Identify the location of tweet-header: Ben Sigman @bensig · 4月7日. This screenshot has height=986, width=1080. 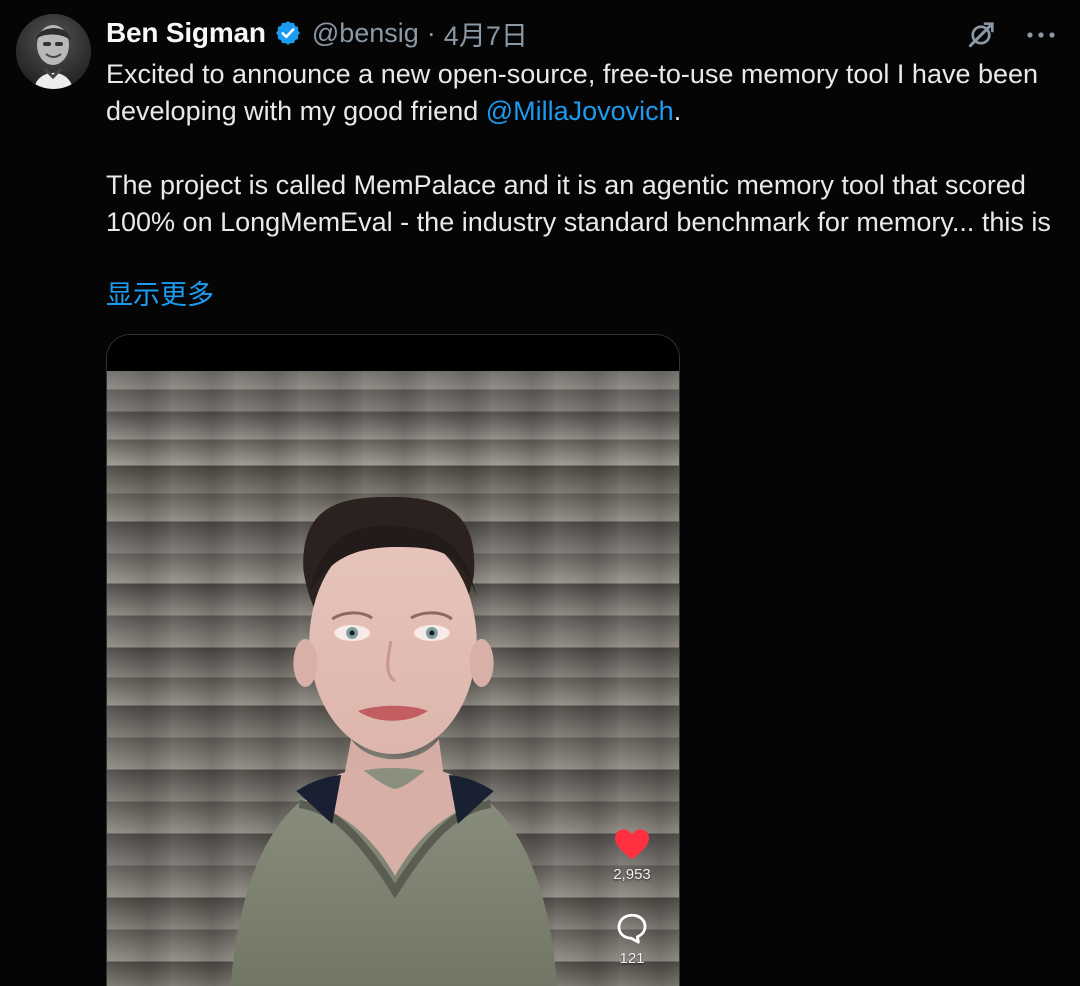
(317, 33).